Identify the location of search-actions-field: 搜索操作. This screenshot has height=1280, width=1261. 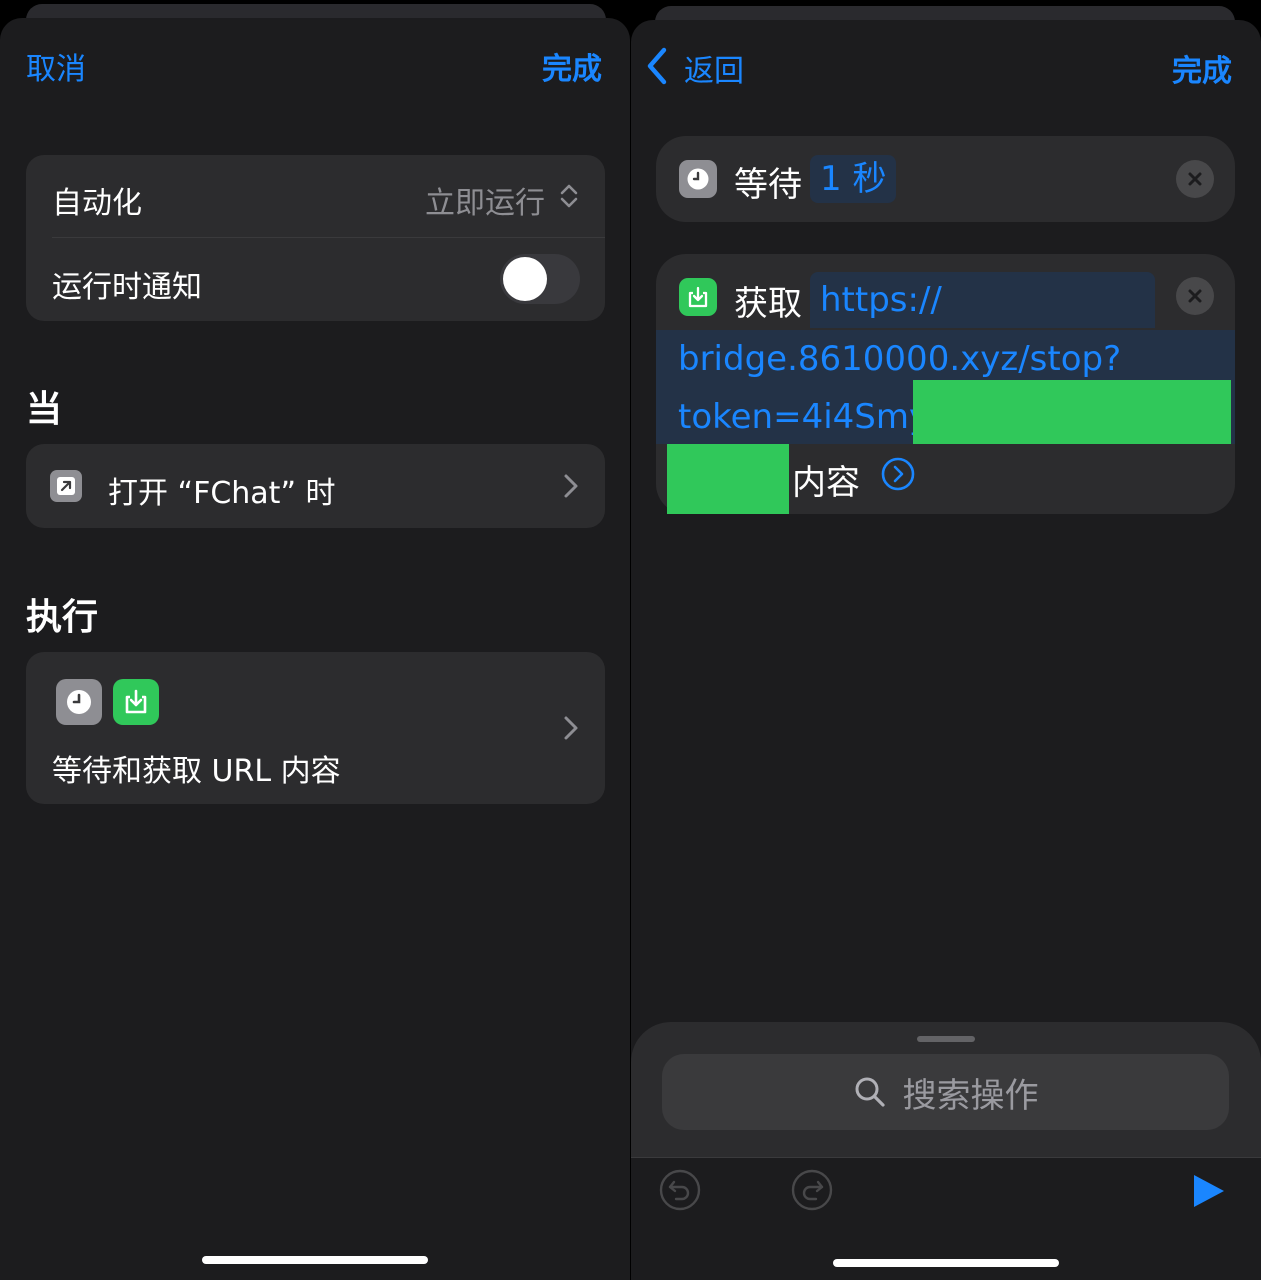
(945, 1092).